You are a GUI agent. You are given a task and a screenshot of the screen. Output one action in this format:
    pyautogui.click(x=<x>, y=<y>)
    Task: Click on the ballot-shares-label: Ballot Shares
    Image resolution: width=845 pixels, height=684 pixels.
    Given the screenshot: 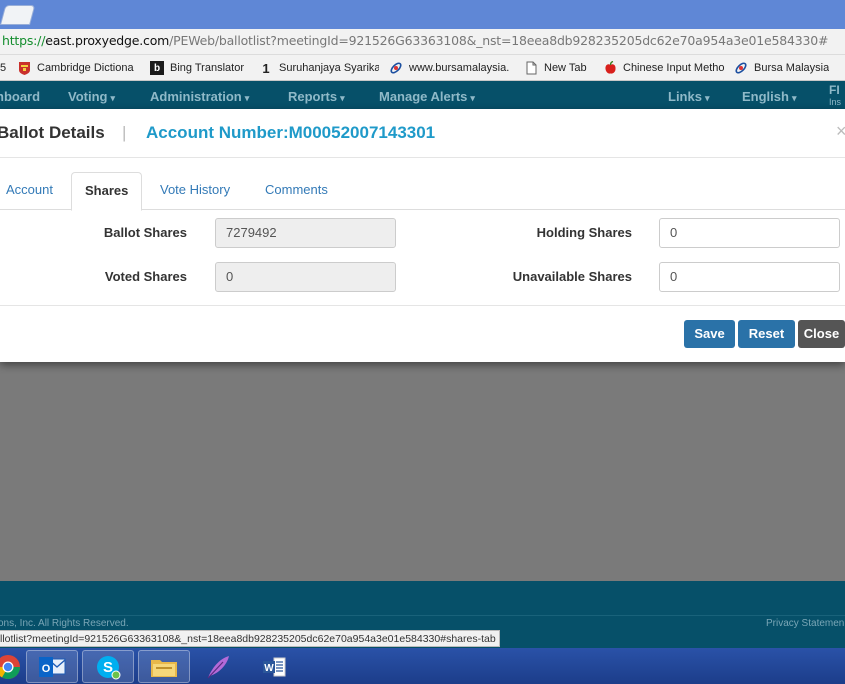 What is the action you would take?
    pyautogui.click(x=145, y=232)
    